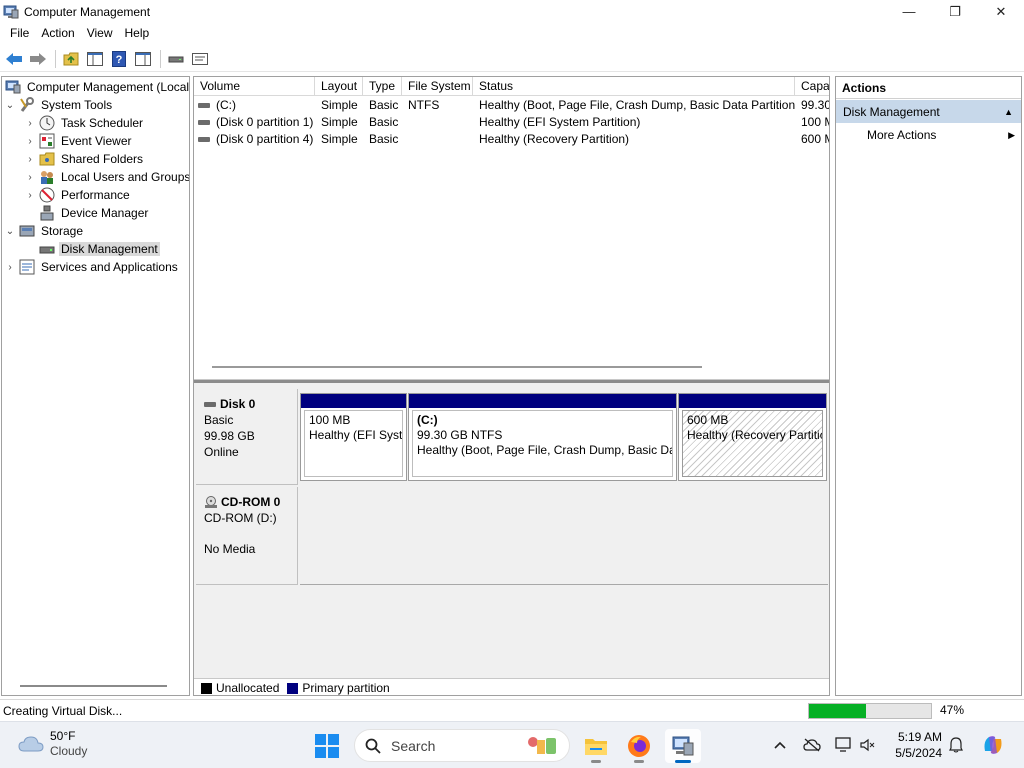 Image resolution: width=1024 pixels, height=768 pixels. What do you see at coordinates (812, 745) in the screenshot?
I see `onedrive-tray-icon` at bounding box center [812, 745].